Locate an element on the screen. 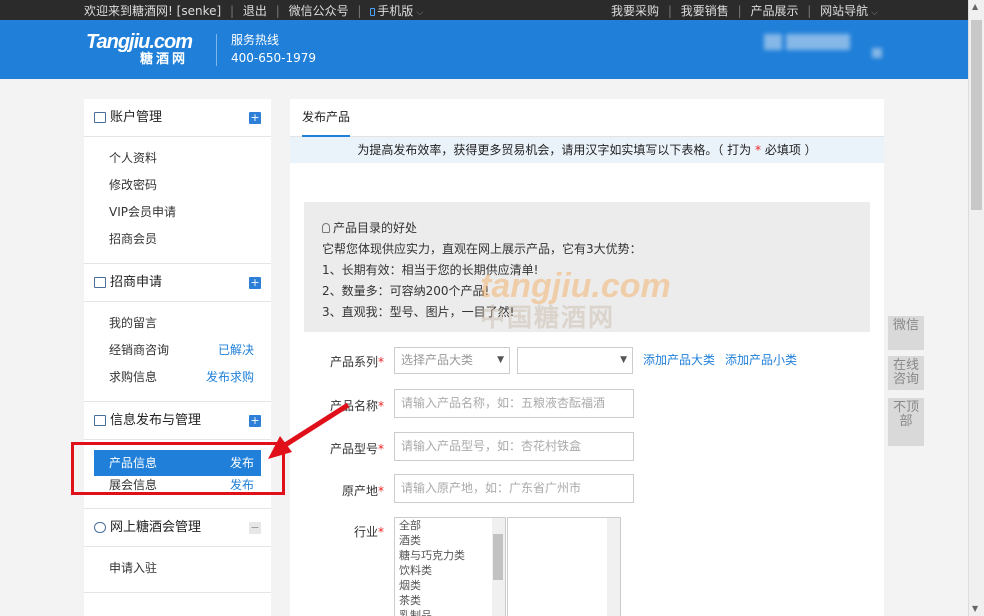  scroll-down-icon: ▼ is located at coordinates (975, 608).